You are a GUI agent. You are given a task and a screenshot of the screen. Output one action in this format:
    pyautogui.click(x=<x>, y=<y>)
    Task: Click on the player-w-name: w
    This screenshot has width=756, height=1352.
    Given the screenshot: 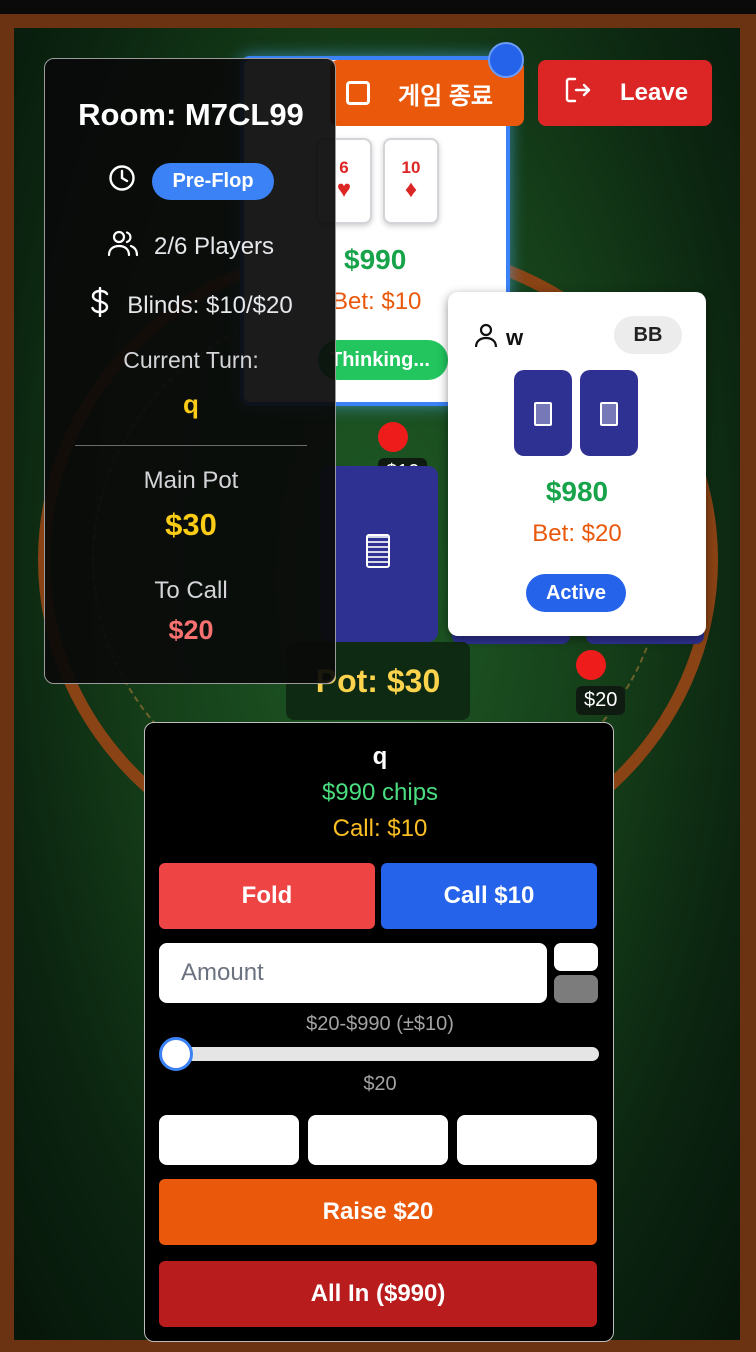 What is the action you would take?
    pyautogui.click(x=515, y=337)
    